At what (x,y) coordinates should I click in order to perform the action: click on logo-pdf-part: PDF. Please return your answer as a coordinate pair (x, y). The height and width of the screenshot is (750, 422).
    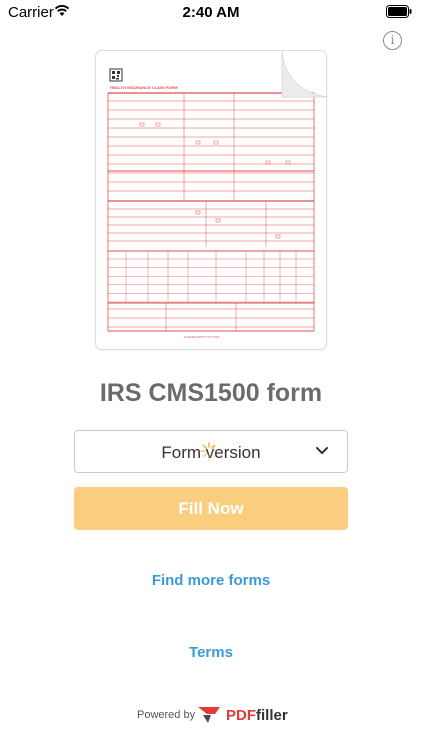
    Looking at the image, I should click on (241, 715).